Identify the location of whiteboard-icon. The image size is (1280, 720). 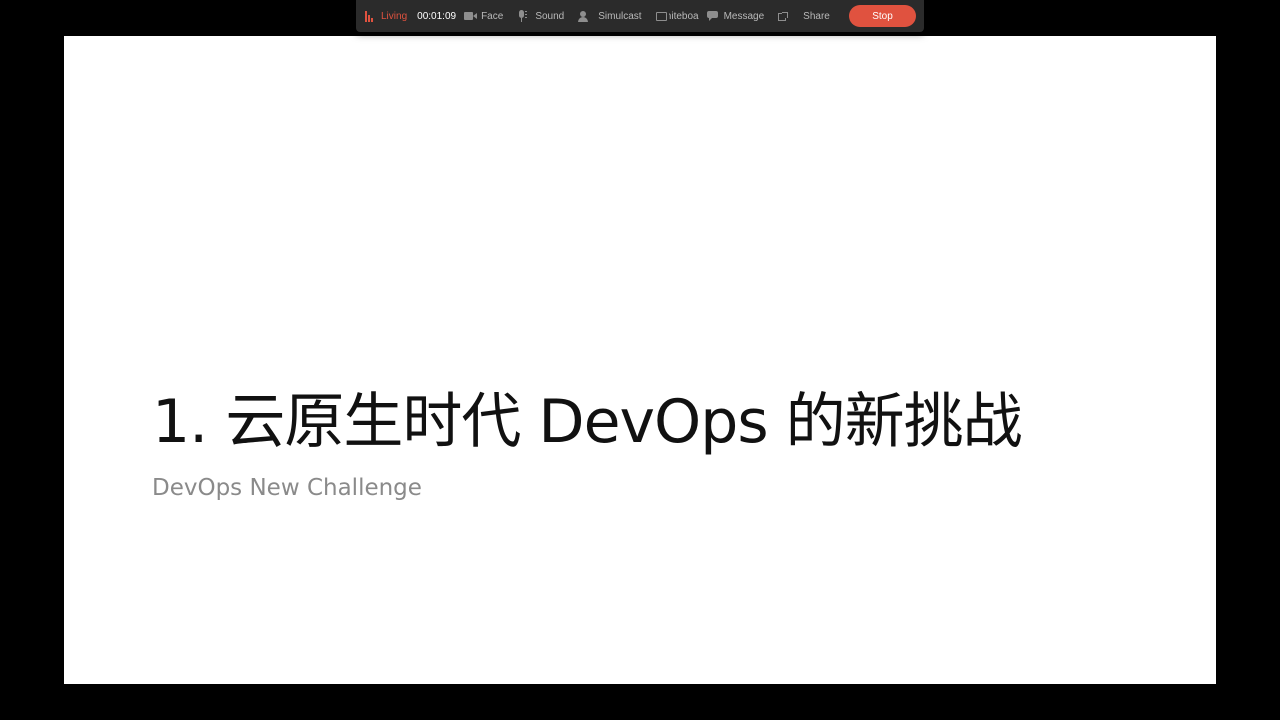
(661, 16).